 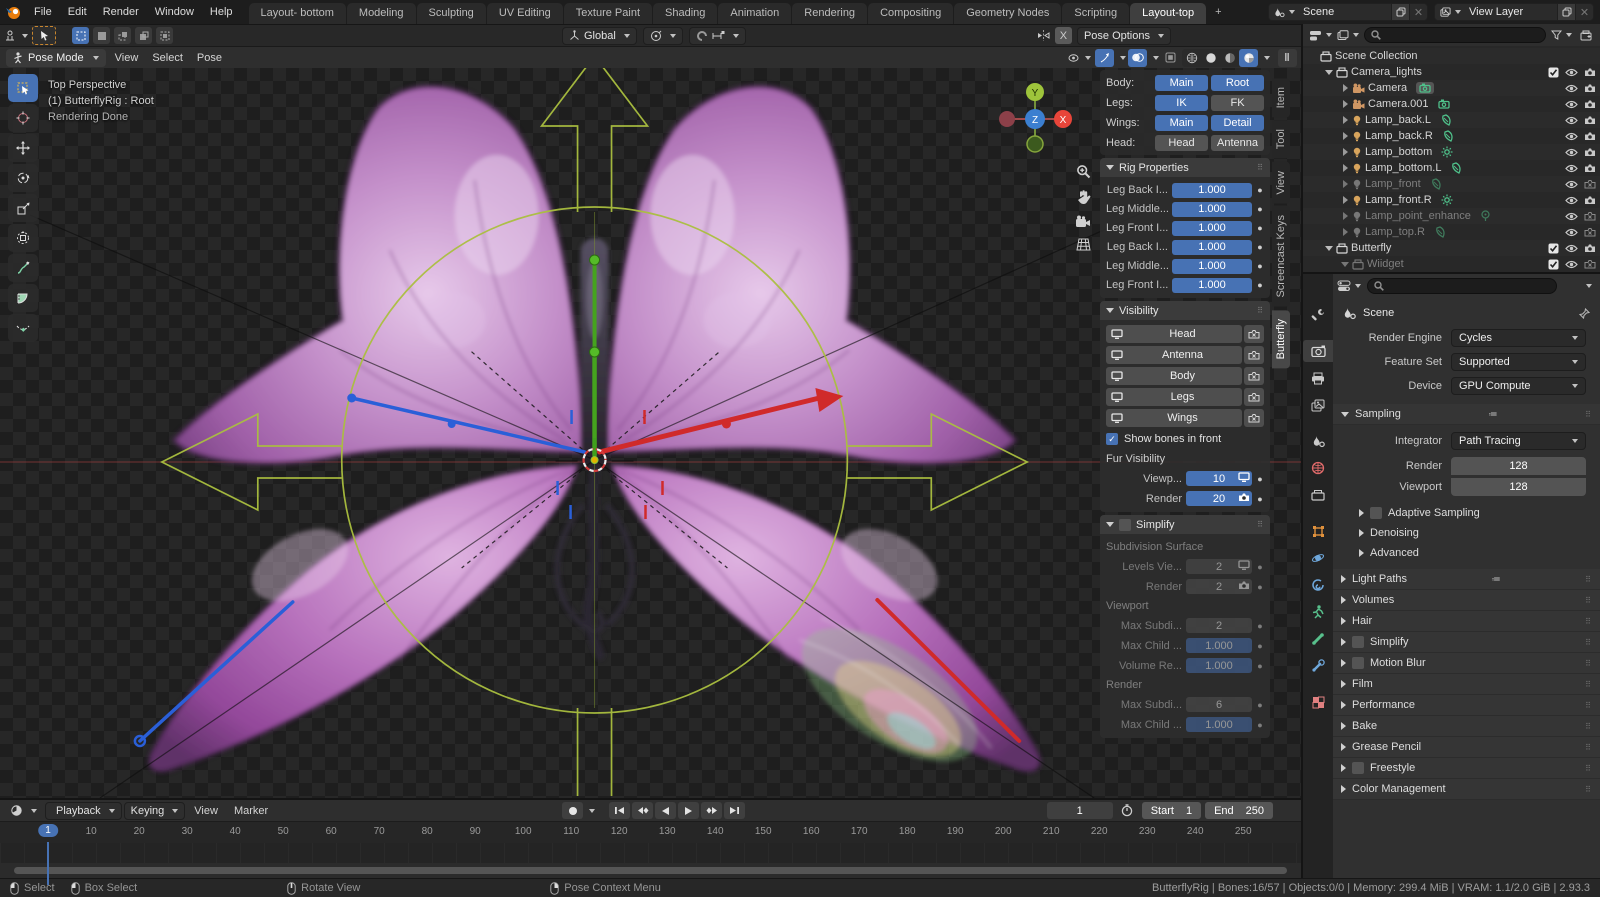 What do you see at coordinates (1237, 102) in the screenshot?
I see `rig-layer-button-fk: FK` at bounding box center [1237, 102].